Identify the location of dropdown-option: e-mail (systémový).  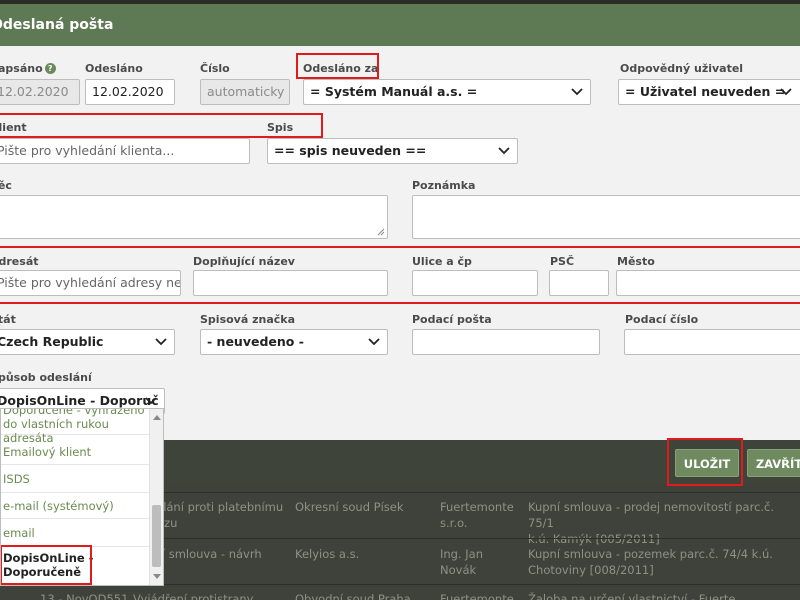
(75, 506).